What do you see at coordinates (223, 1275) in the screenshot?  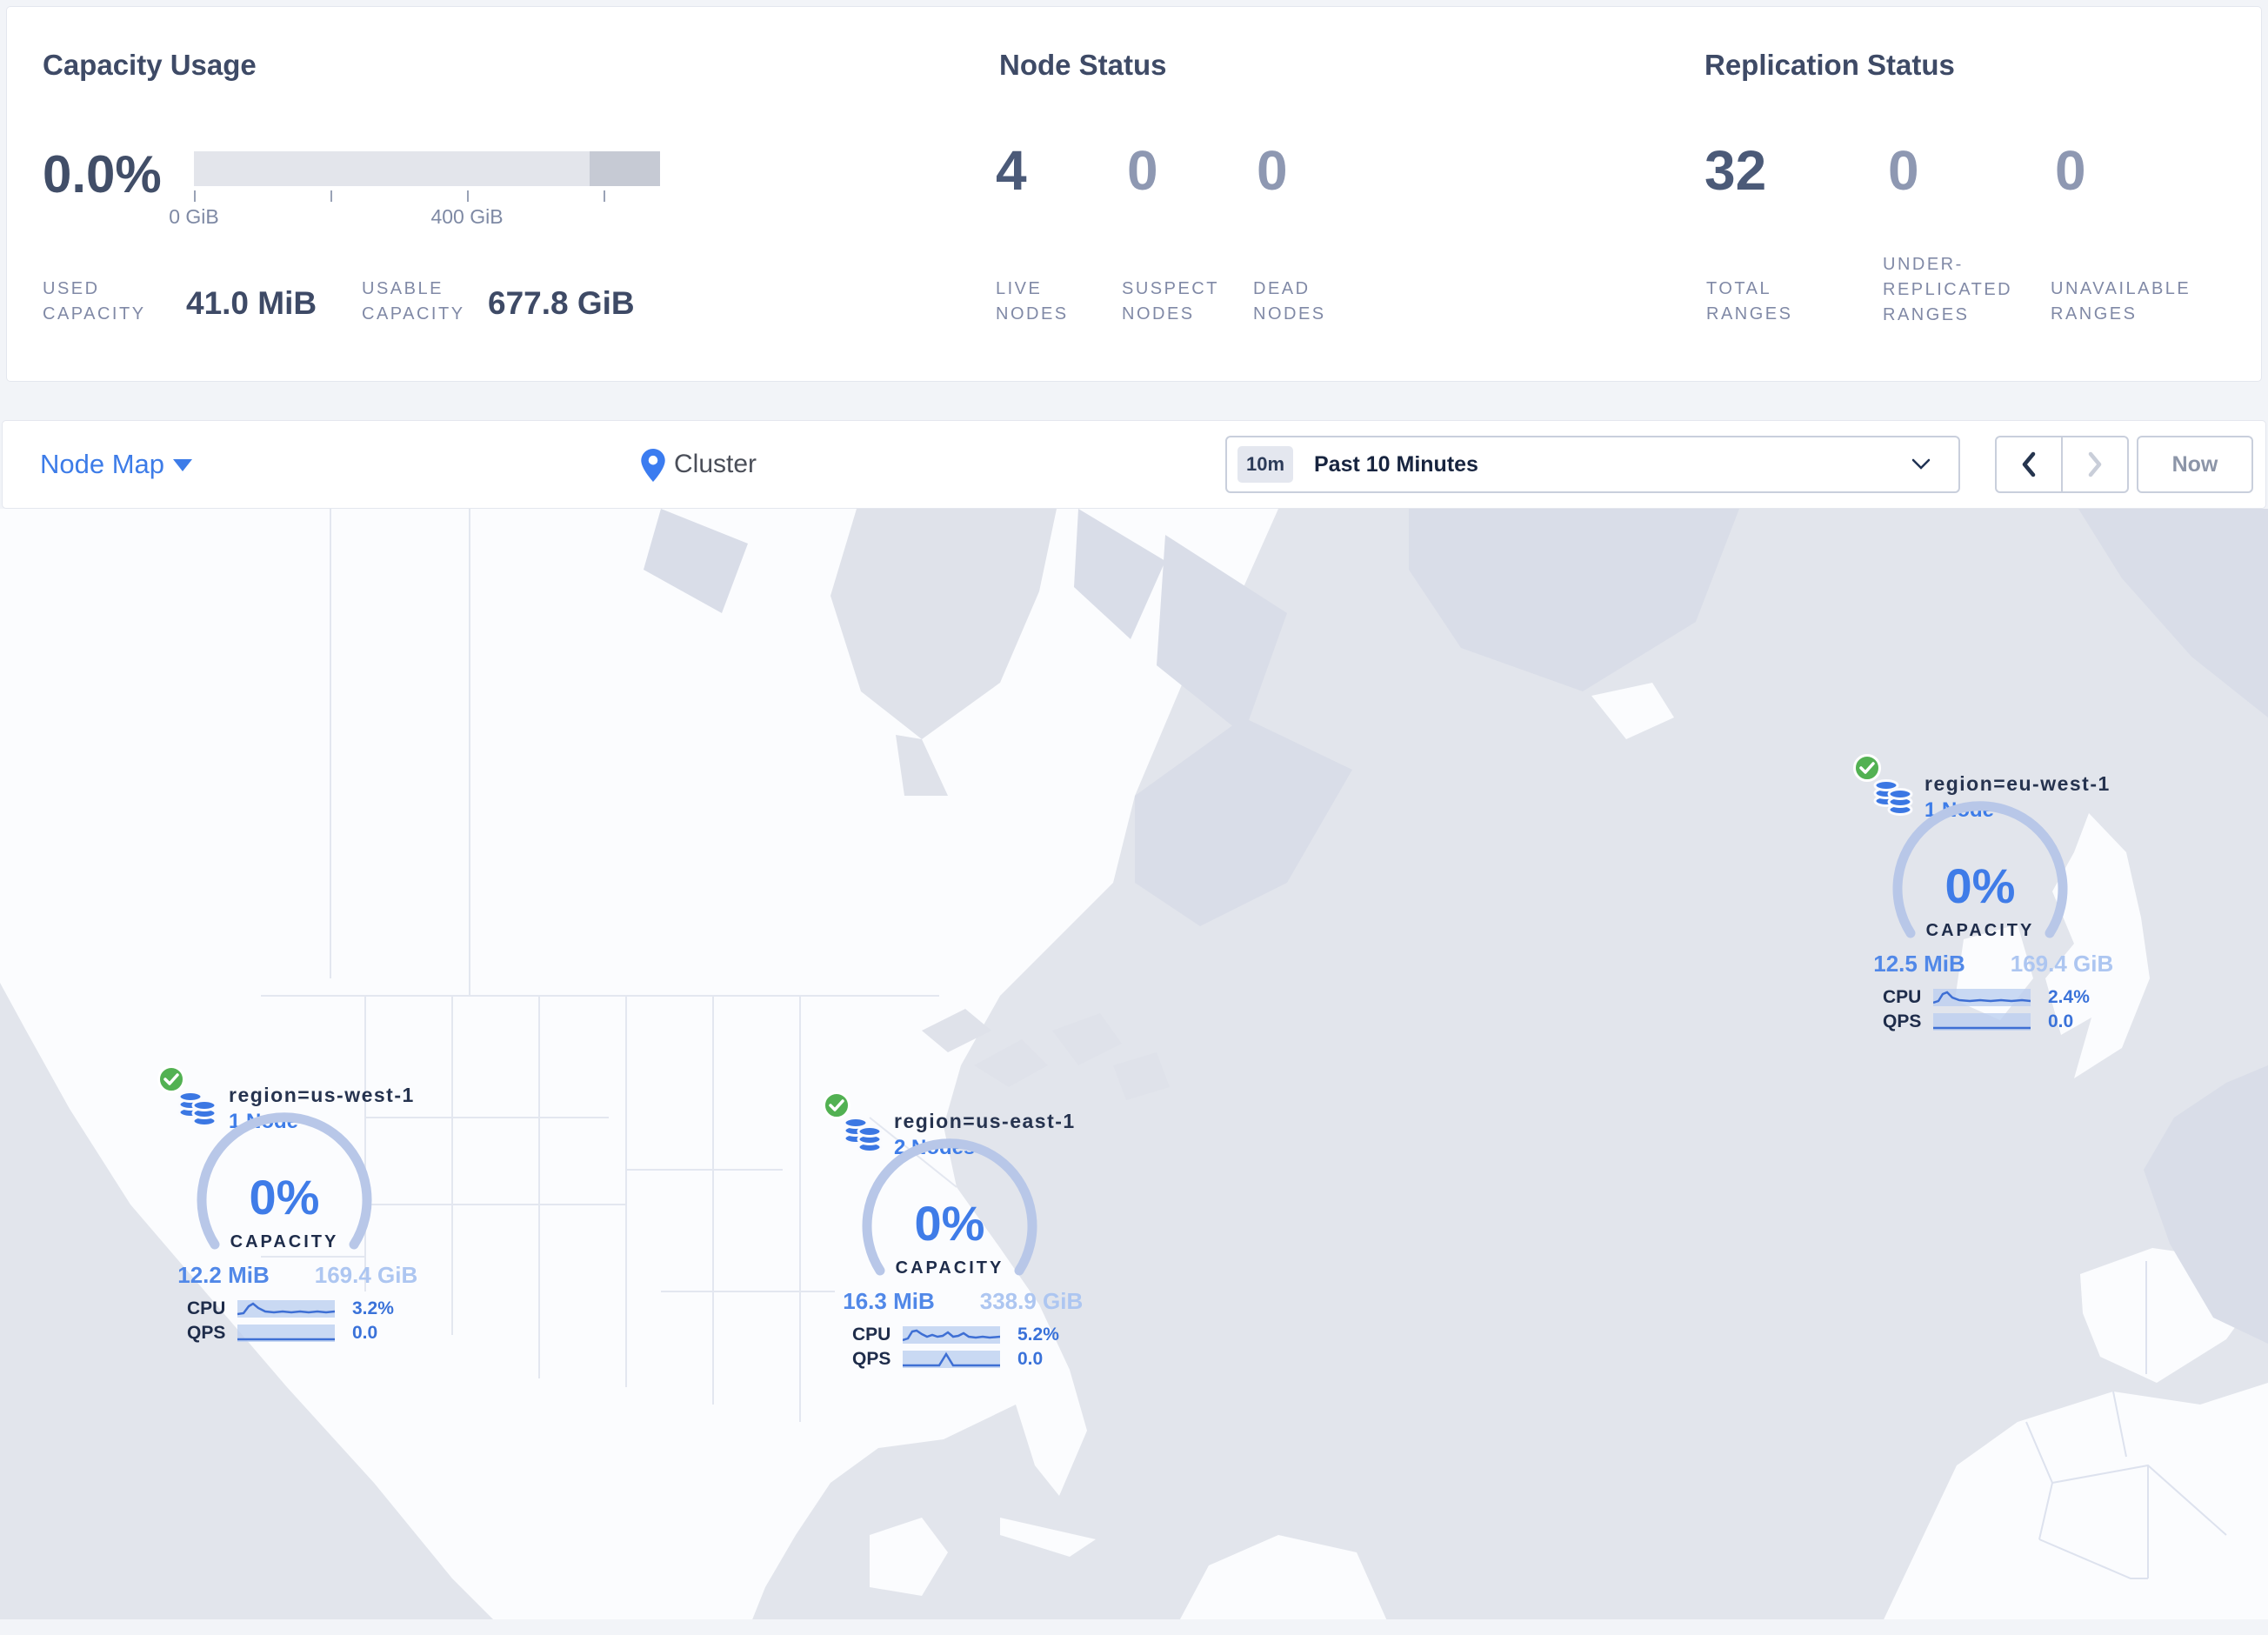 I see `used-capacity: 12.2 MiB` at bounding box center [223, 1275].